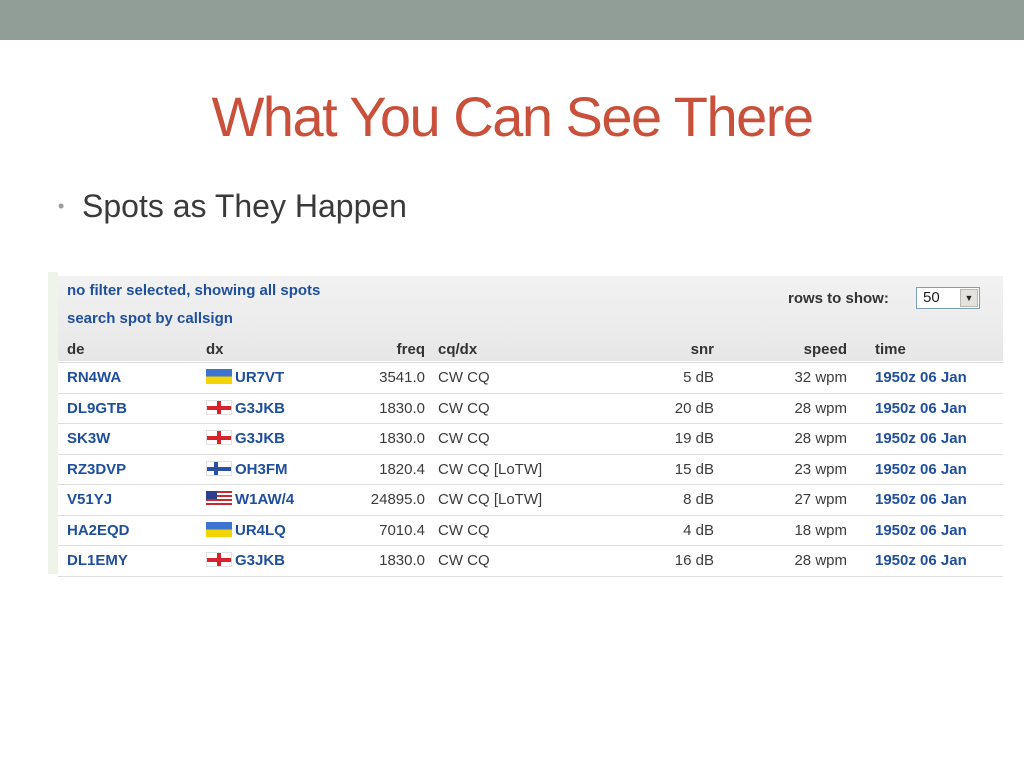  Describe the element at coordinates (512, 116) in the screenshot. I see `slide-title: What You Can See There` at that location.